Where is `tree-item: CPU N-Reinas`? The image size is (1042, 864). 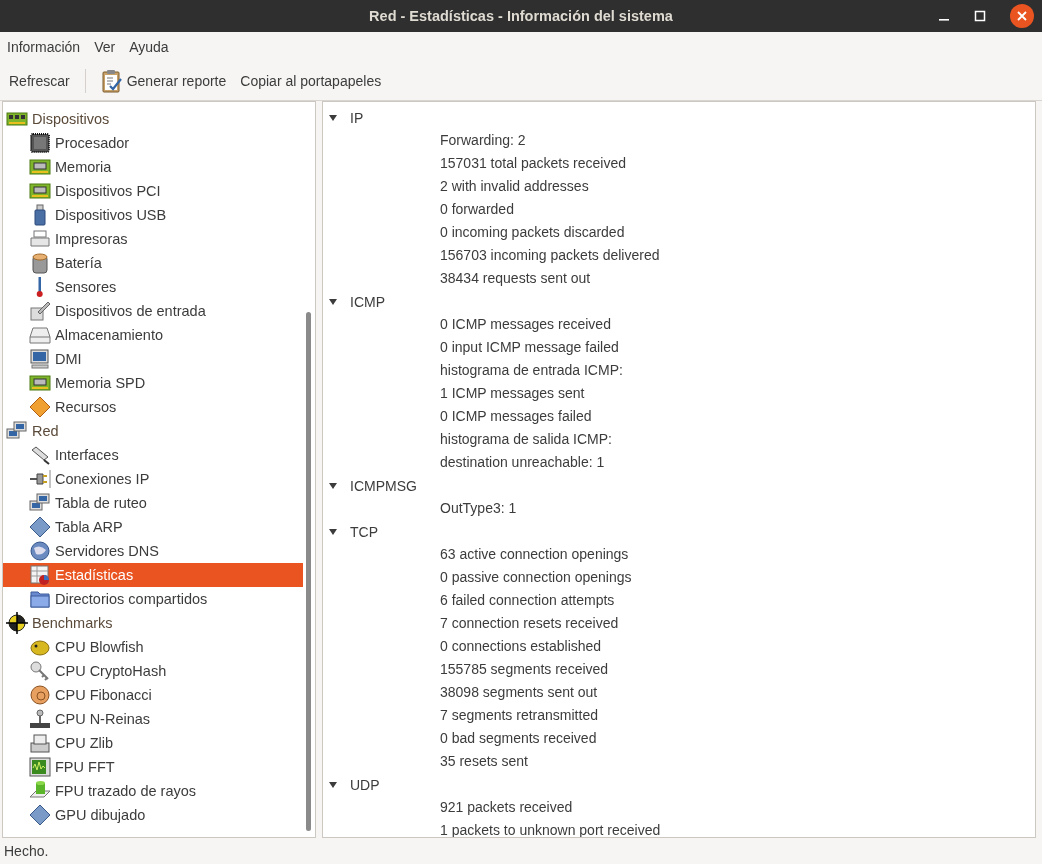
tree-item: CPU N-Reinas is located at coordinates (153, 719).